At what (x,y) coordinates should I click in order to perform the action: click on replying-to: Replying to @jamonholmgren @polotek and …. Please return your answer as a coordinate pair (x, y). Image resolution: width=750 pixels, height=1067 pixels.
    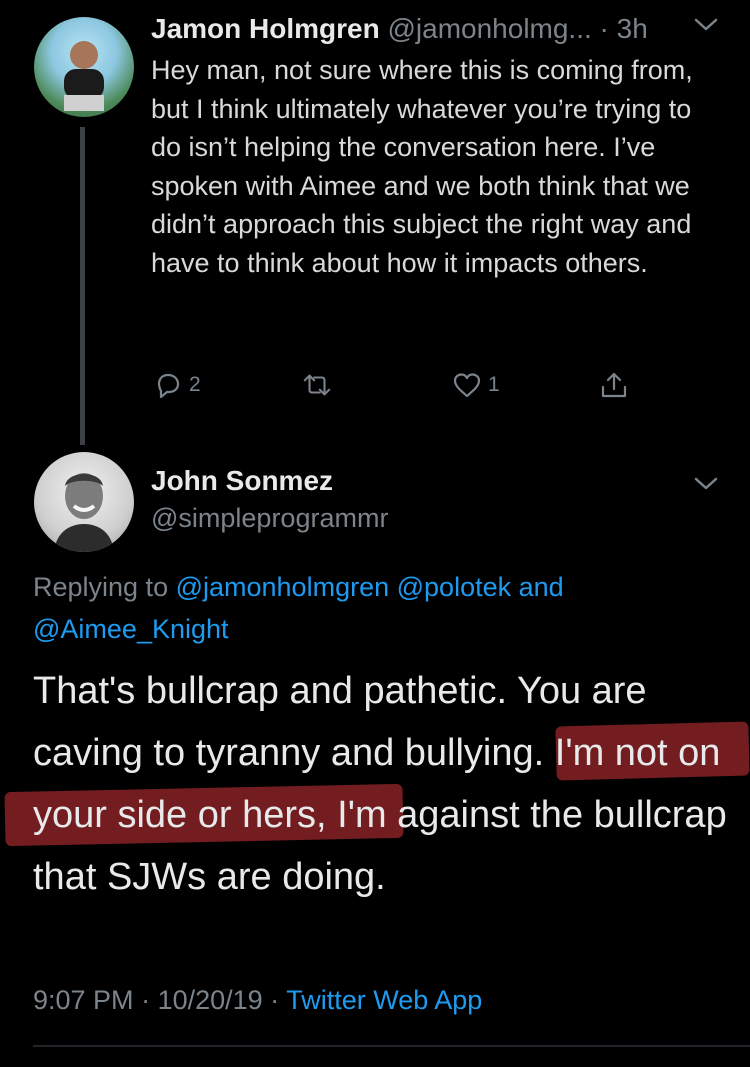
    Looking at the image, I should click on (383, 608).